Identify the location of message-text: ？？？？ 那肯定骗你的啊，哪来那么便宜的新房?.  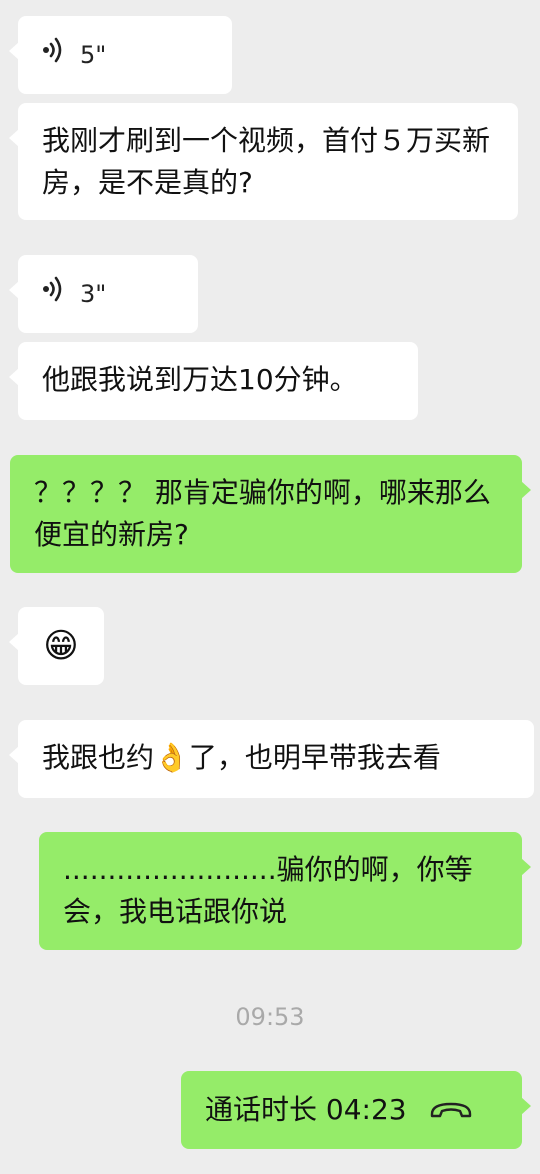
(262, 513).